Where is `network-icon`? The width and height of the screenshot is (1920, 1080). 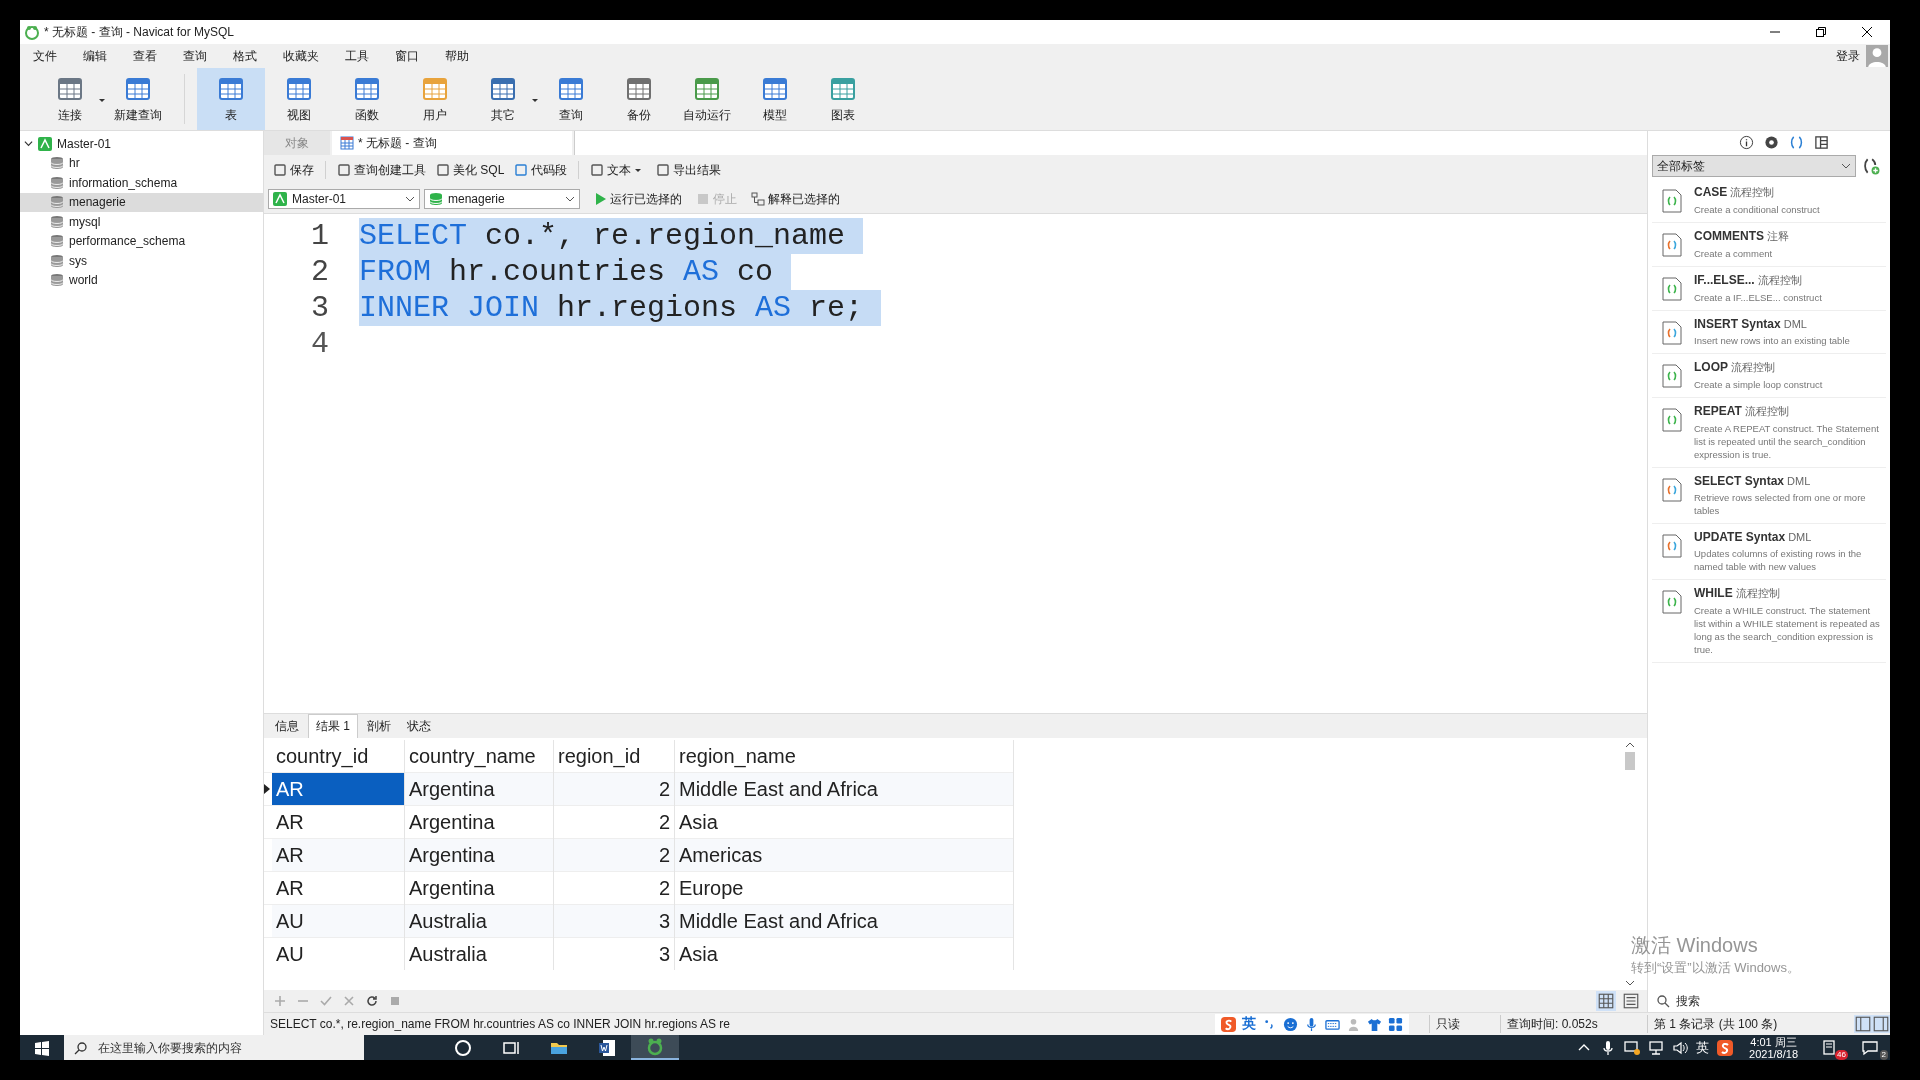
network-icon is located at coordinates (1656, 1047).